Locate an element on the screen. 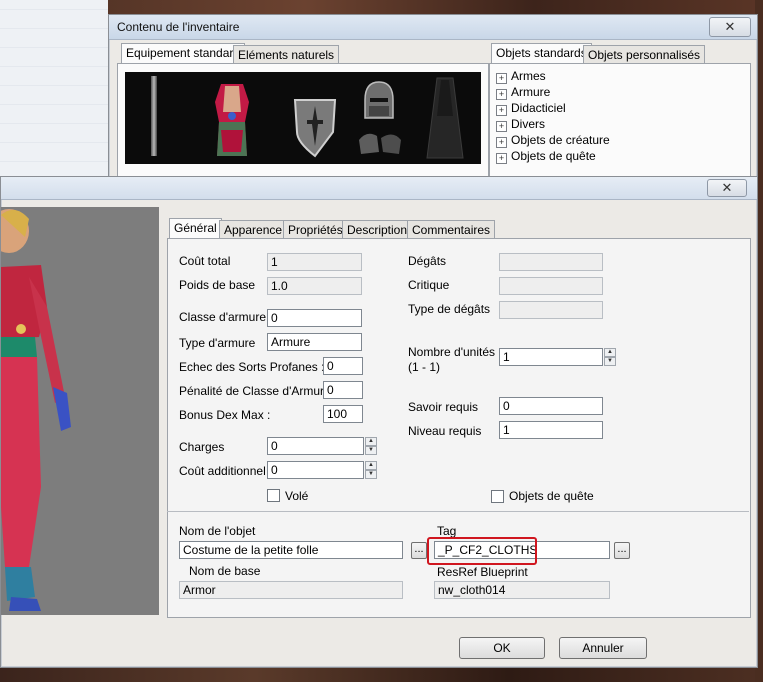 Image resolution: width=763 pixels, height=682 pixels. type-armure-label: Type d'armure is located at coordinates (217, 343).